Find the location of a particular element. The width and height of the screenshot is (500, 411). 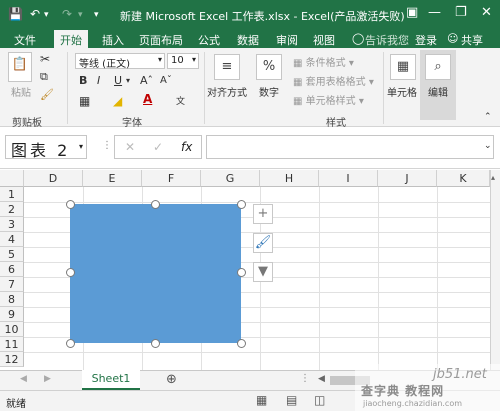

column-header-h: H is located at coordinates (289, 178).